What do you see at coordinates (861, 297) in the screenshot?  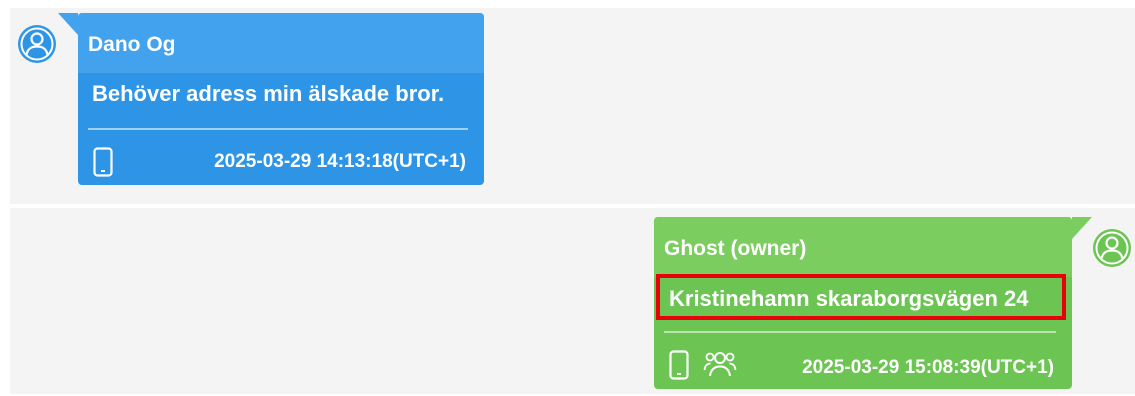 I see `message-text-highlighted: Kristinehamn skaraborgsvägen 24` at bounding box center [861, 297].